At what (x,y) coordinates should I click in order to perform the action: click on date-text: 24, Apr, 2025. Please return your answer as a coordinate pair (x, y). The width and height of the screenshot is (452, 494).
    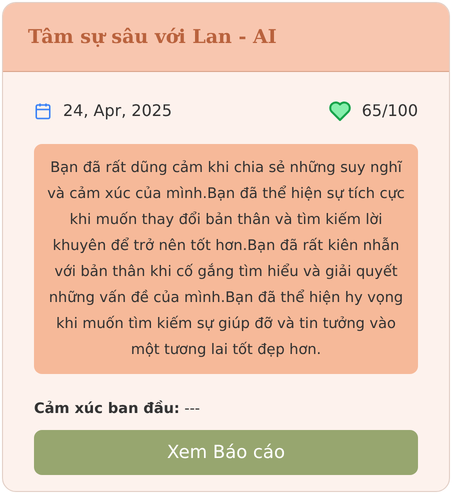
    Looking at the image, I should click on (117, 111).